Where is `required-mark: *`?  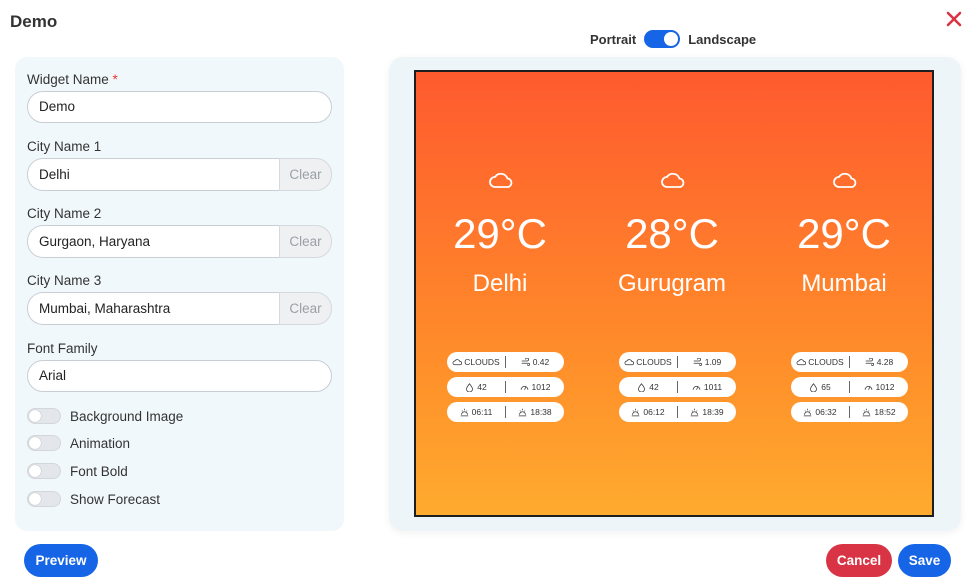 required-mark: * is located at coordinates (115, 79).